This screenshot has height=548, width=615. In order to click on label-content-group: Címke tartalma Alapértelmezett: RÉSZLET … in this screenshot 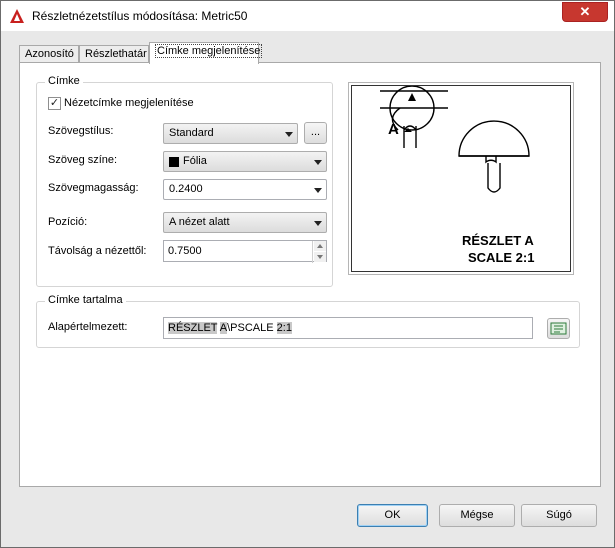, I will do `click(308, 321)`.